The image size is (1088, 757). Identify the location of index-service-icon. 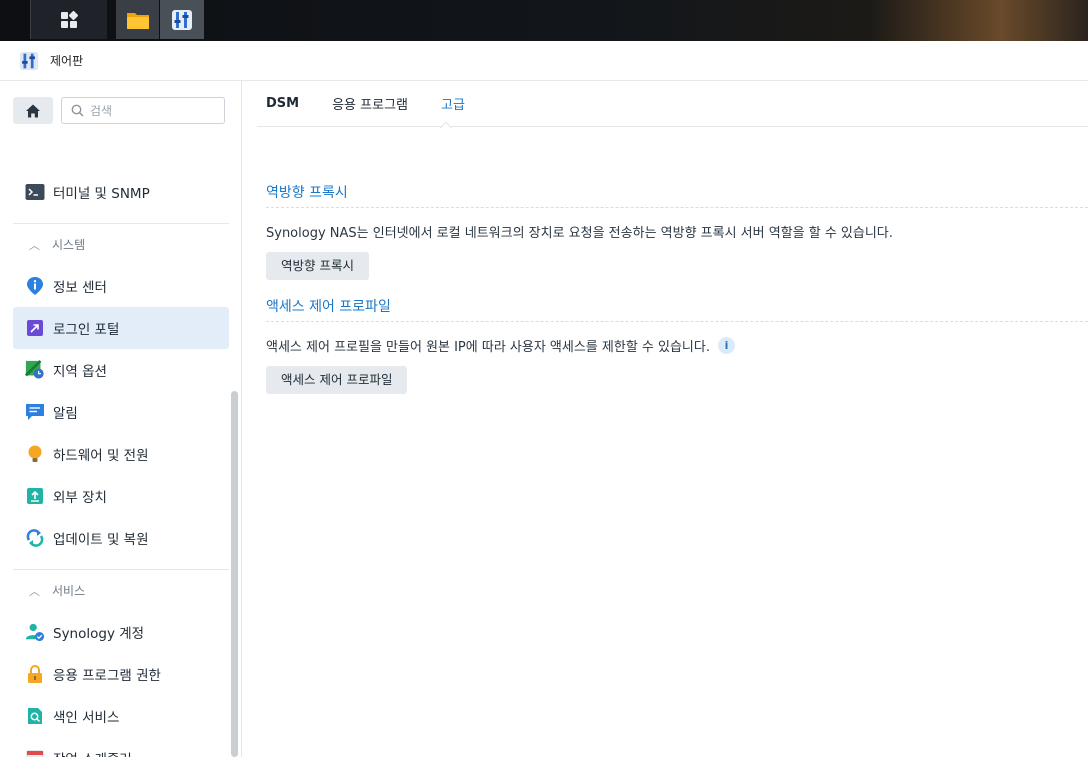
(35, 716).